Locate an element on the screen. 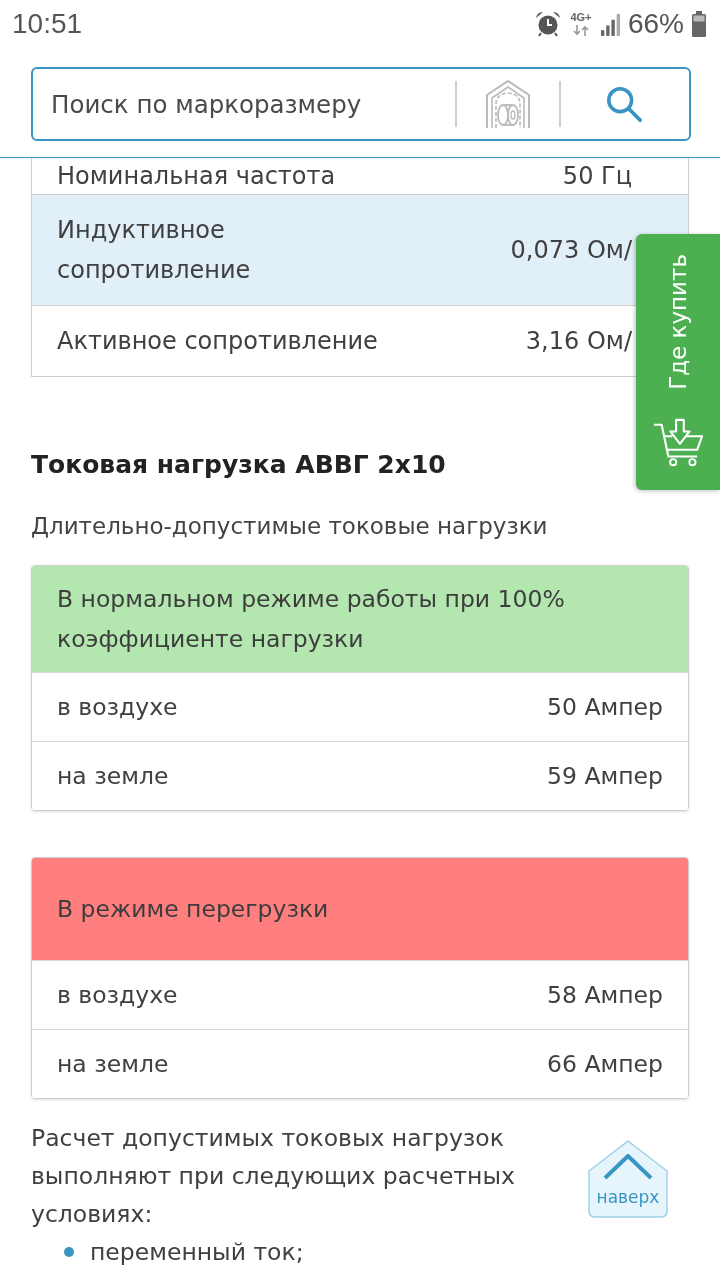  row-label: Индуктивное сопротивление is located at coordinates (154, 250).